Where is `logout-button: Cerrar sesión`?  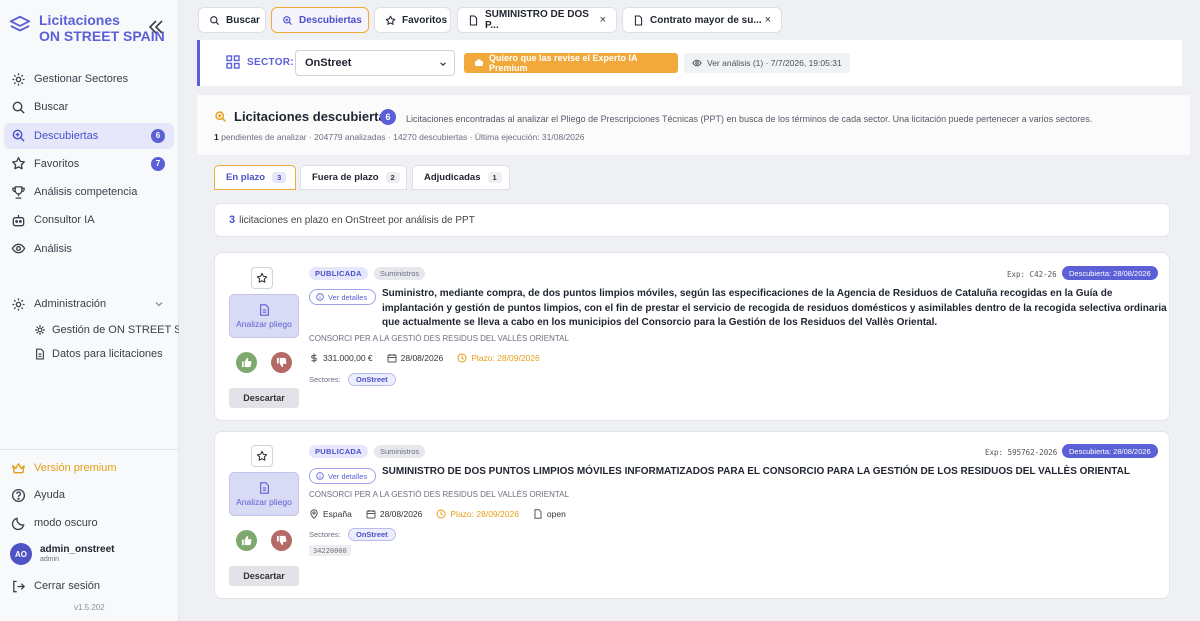 logout-button: Cerrar sesión is located at coordinates (89, 586).